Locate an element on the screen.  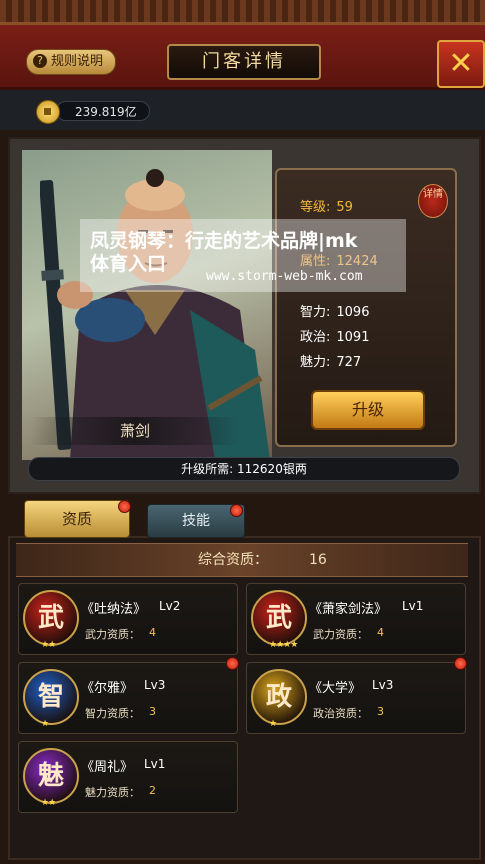
coin-icon is located at coordinates (48, 112).